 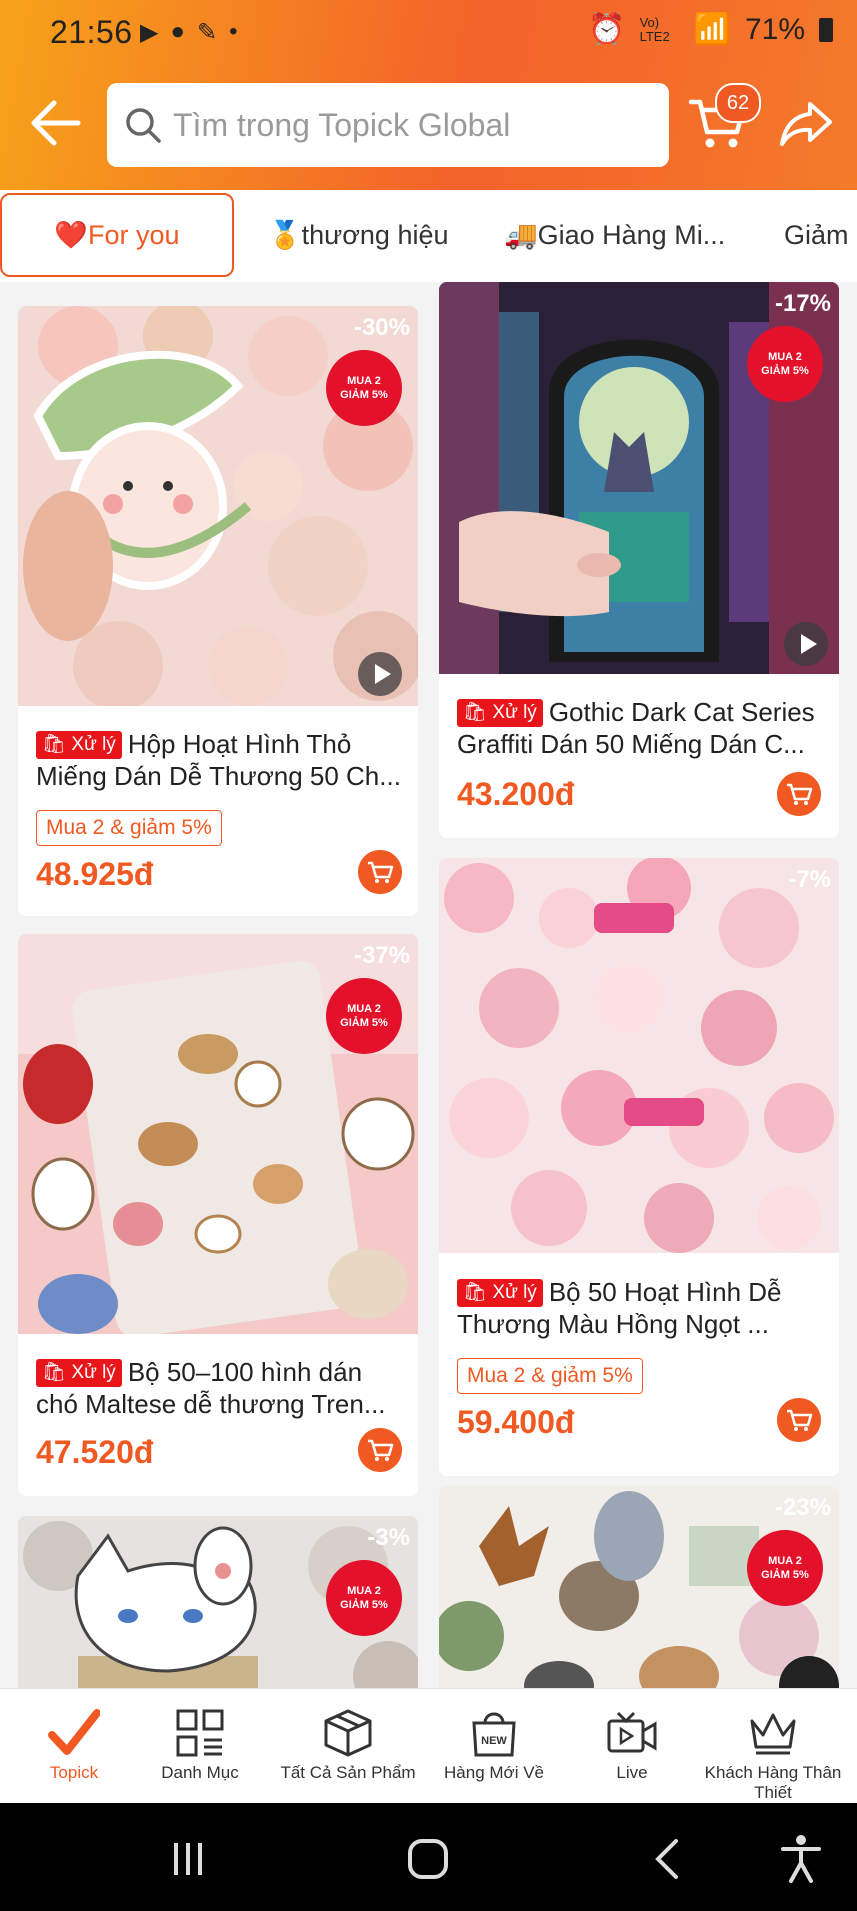 What do you see at coordinates (388, 1537) in the screenshot?
I see `discount-label: -3%` at bounding box center [388, 1537].